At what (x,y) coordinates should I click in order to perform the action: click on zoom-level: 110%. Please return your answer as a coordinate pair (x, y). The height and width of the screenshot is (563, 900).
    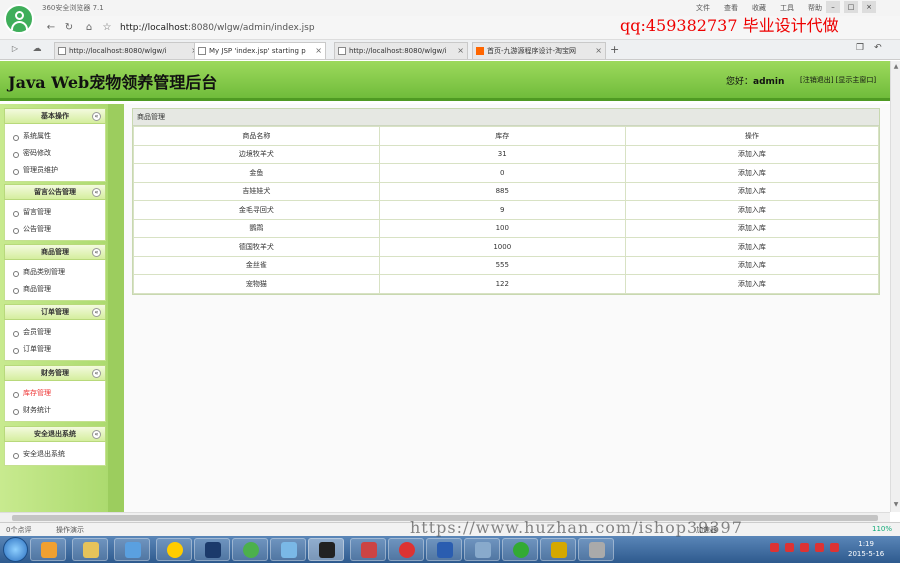
    Looking at the image, I should click on (882, 529).